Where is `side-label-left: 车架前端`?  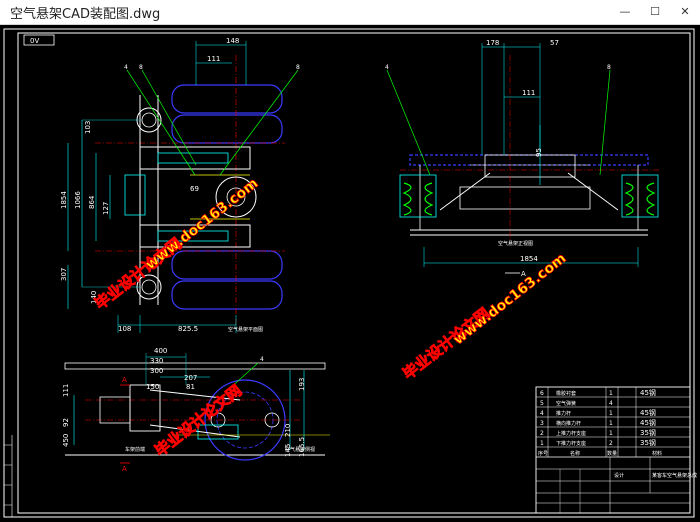 side-label-left: 车架前端 is located at coordinates (135, 449).